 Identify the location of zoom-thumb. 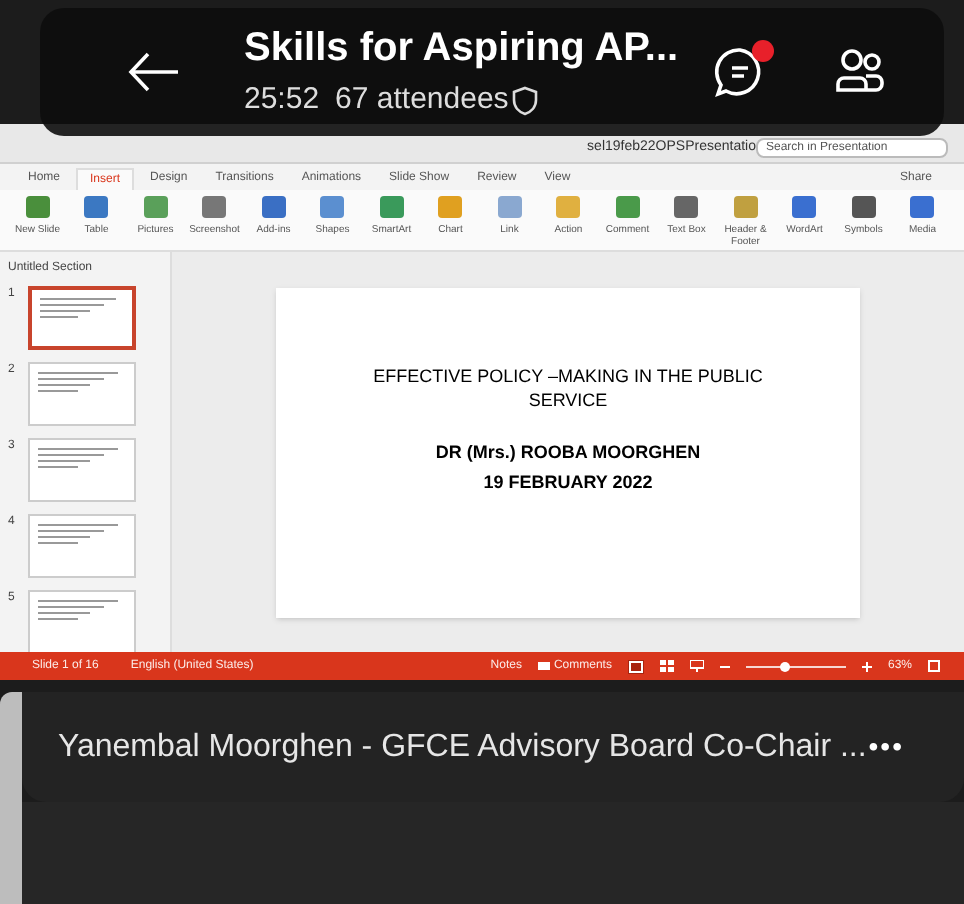
(785, 666).